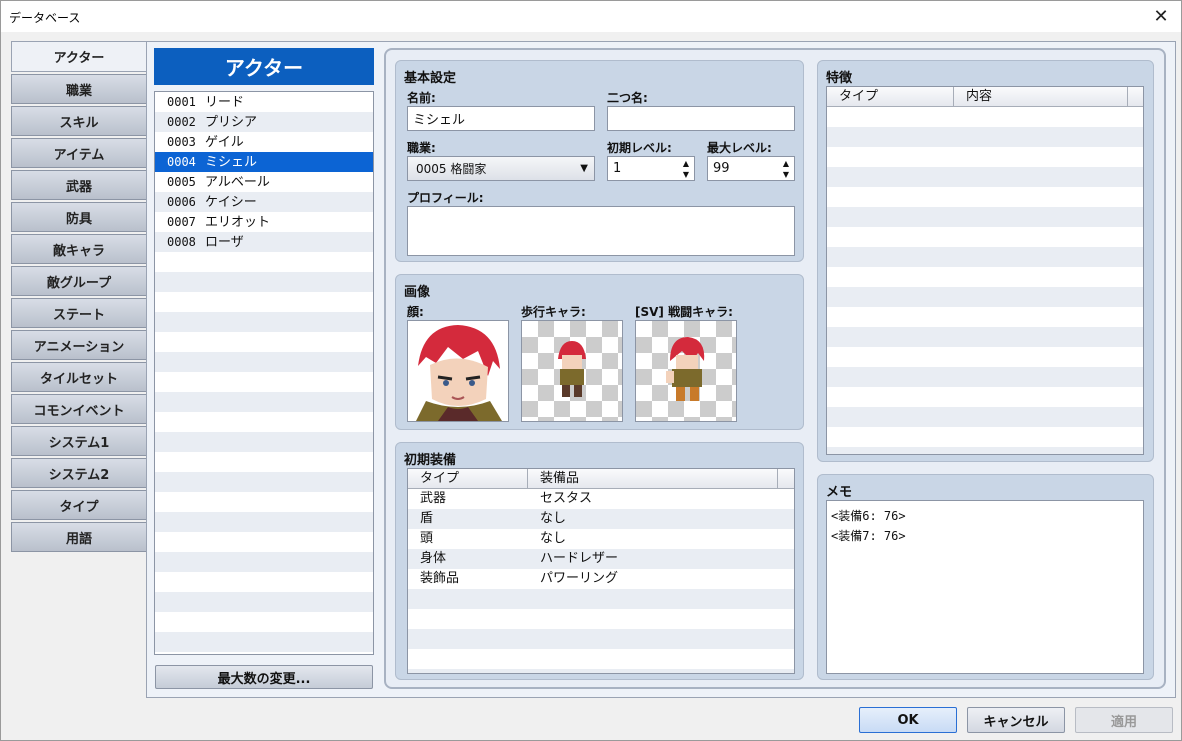 The width and height of the screenshot is (1182, 741). I want to click on table-row: 頭 なし, so click(601, 539).